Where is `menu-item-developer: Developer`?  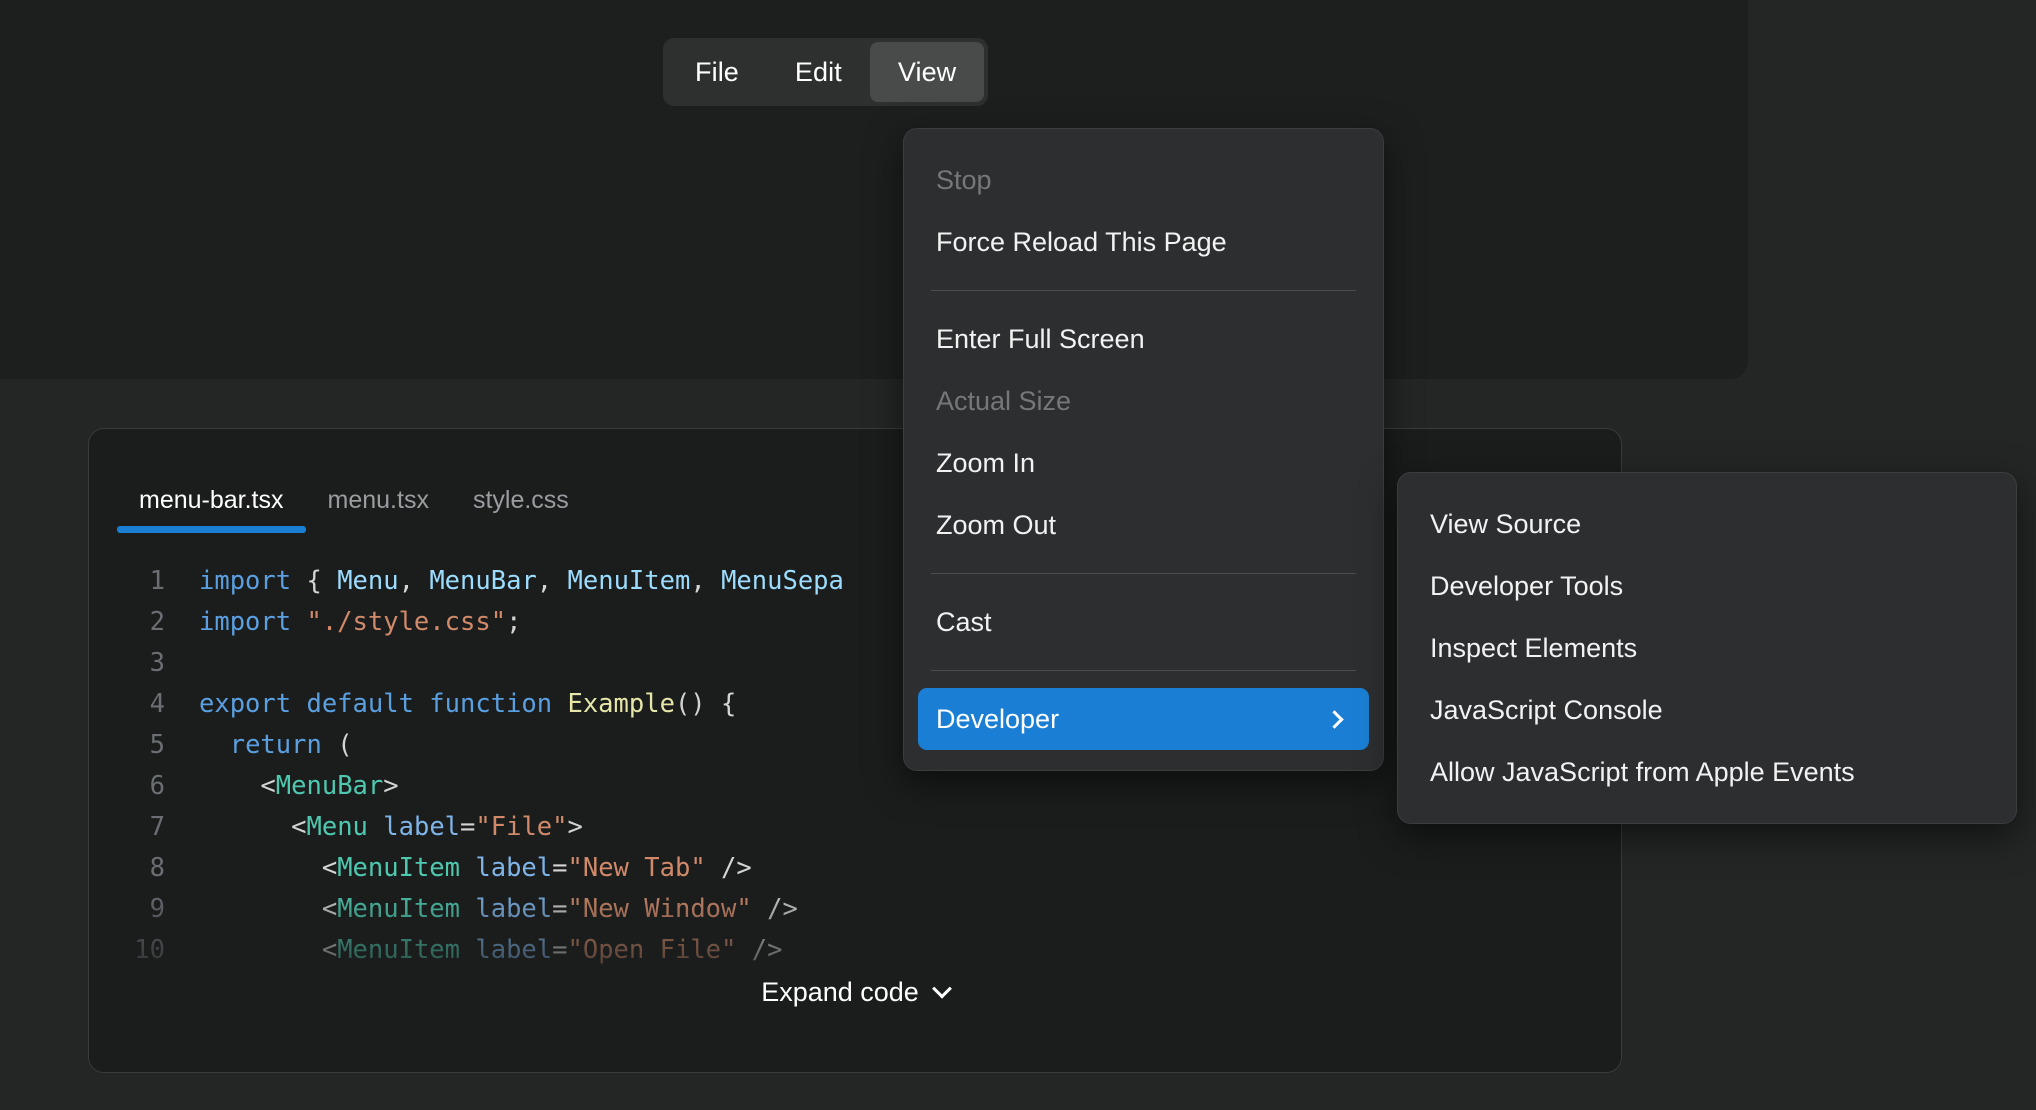 menu-item-developer: Developer is located at coordinates (1143, 719).